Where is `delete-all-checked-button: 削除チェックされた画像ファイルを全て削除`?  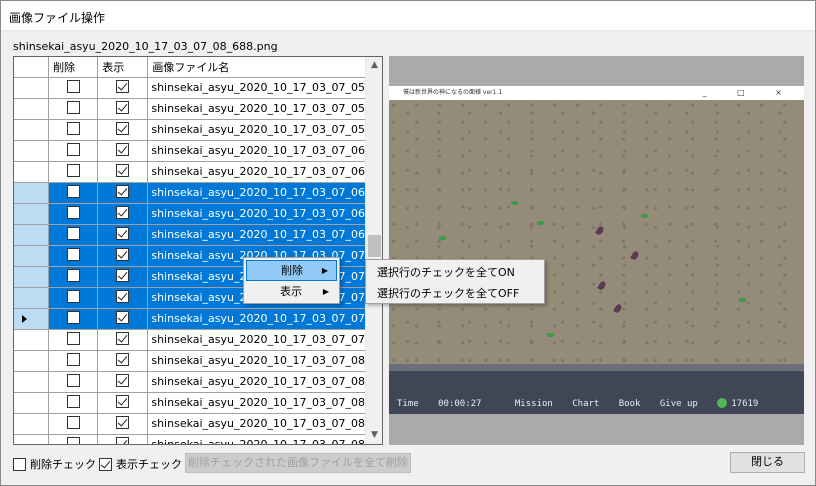
delete-all-checked-button: 削除チェックされた画像ファイルを全て削除 is located at coordinates (298, 463).